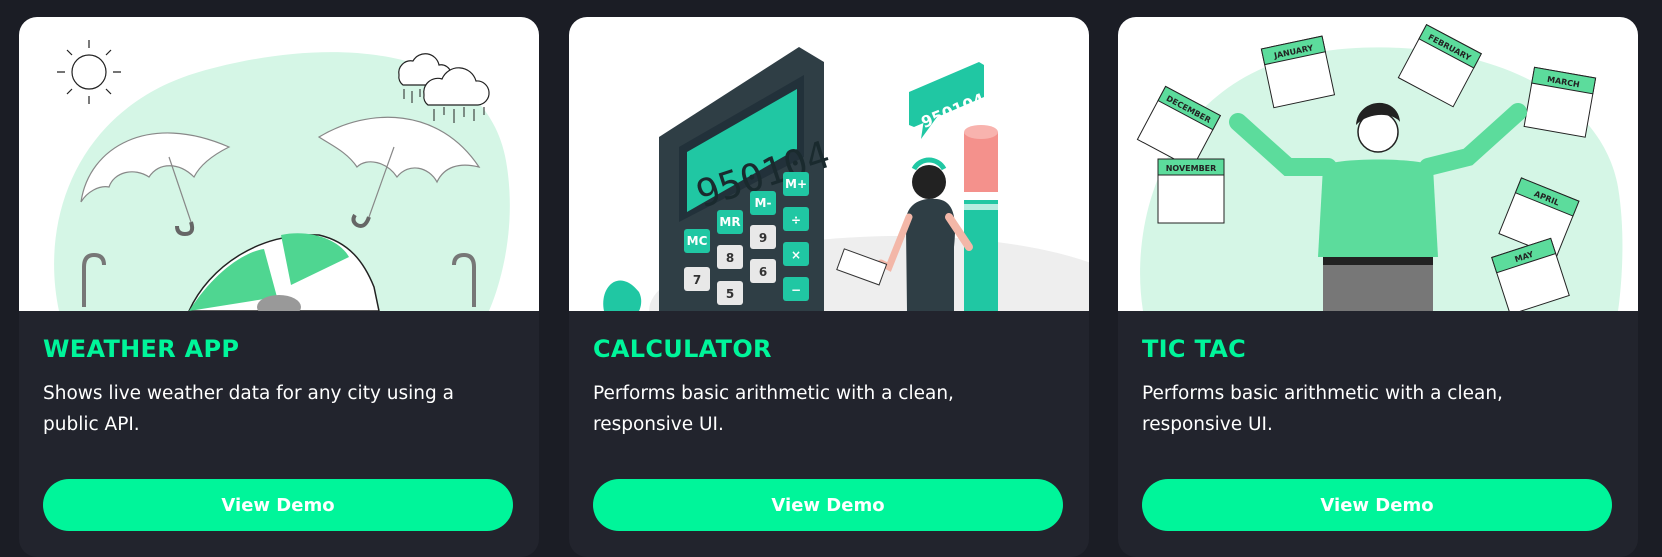  I want to click on svg-text: 6, so click(763, 272).